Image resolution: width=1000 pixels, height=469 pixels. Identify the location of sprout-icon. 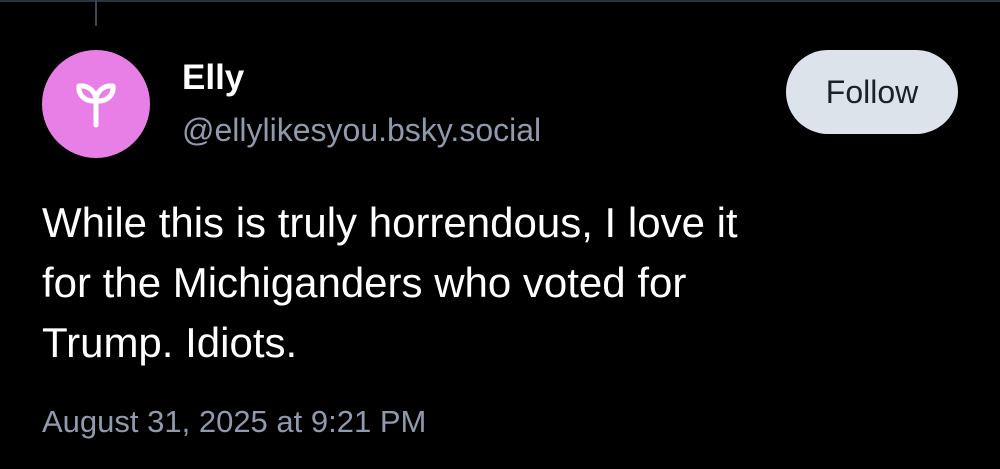
(96, 105).